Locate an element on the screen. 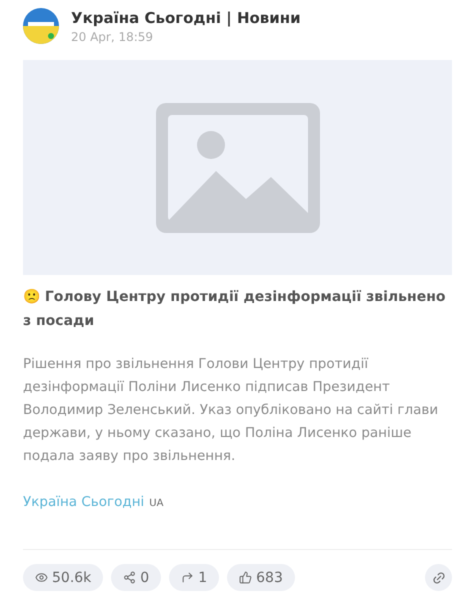 This screenshot has height=599, width=470. views-button: 50.6k is located at coordinates (63, 577).